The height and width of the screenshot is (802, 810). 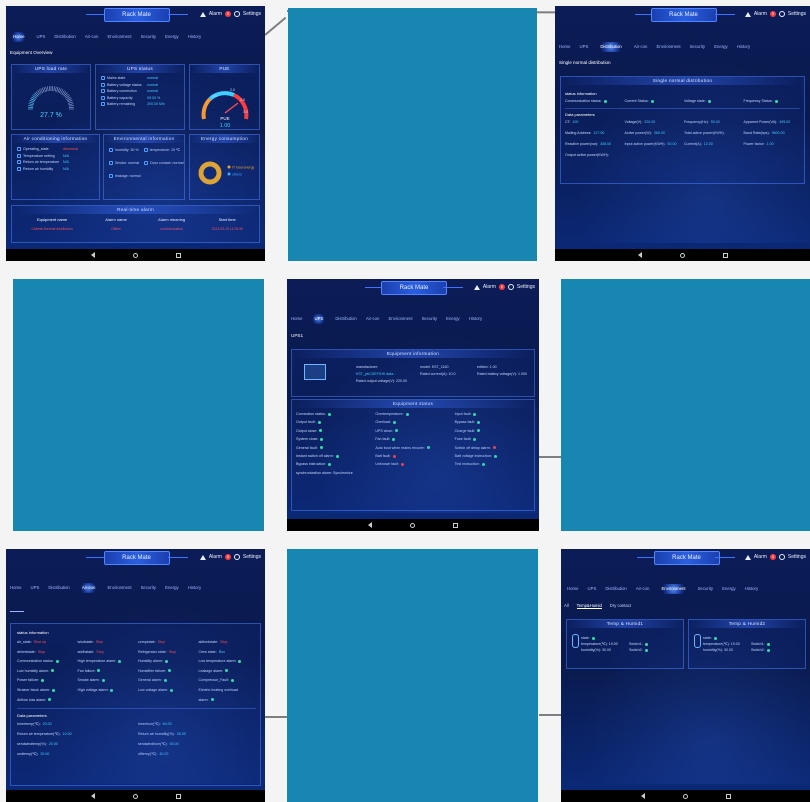 What do you see at coordinates (32, 715) in the screenshot?
I see `section-title: Data parameters` at bounding box center [32, 715].